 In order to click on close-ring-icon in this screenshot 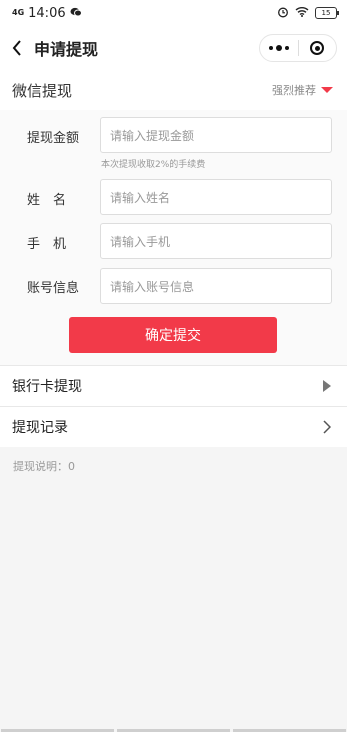, I will do `click(317, 48)`.